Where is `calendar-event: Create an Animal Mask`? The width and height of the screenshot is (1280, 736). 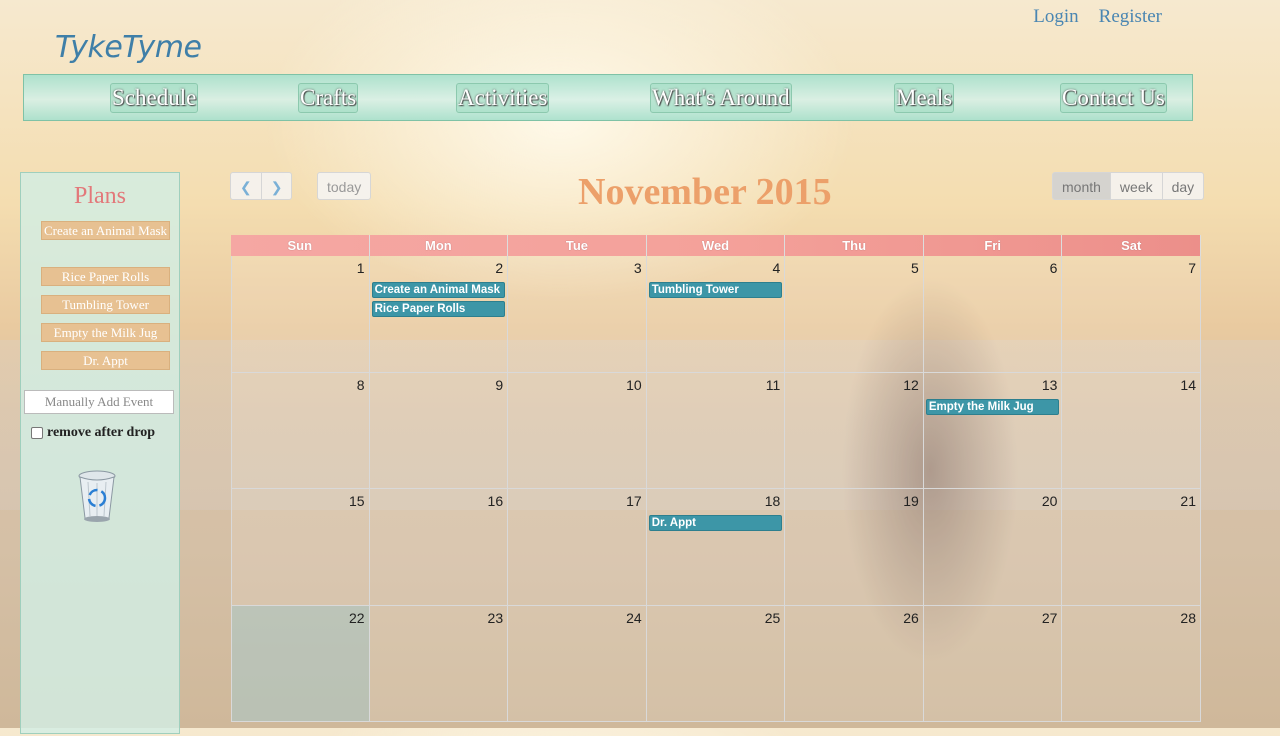 calendar-event: Create an Animal Mask is located at coordinates (438, 290).